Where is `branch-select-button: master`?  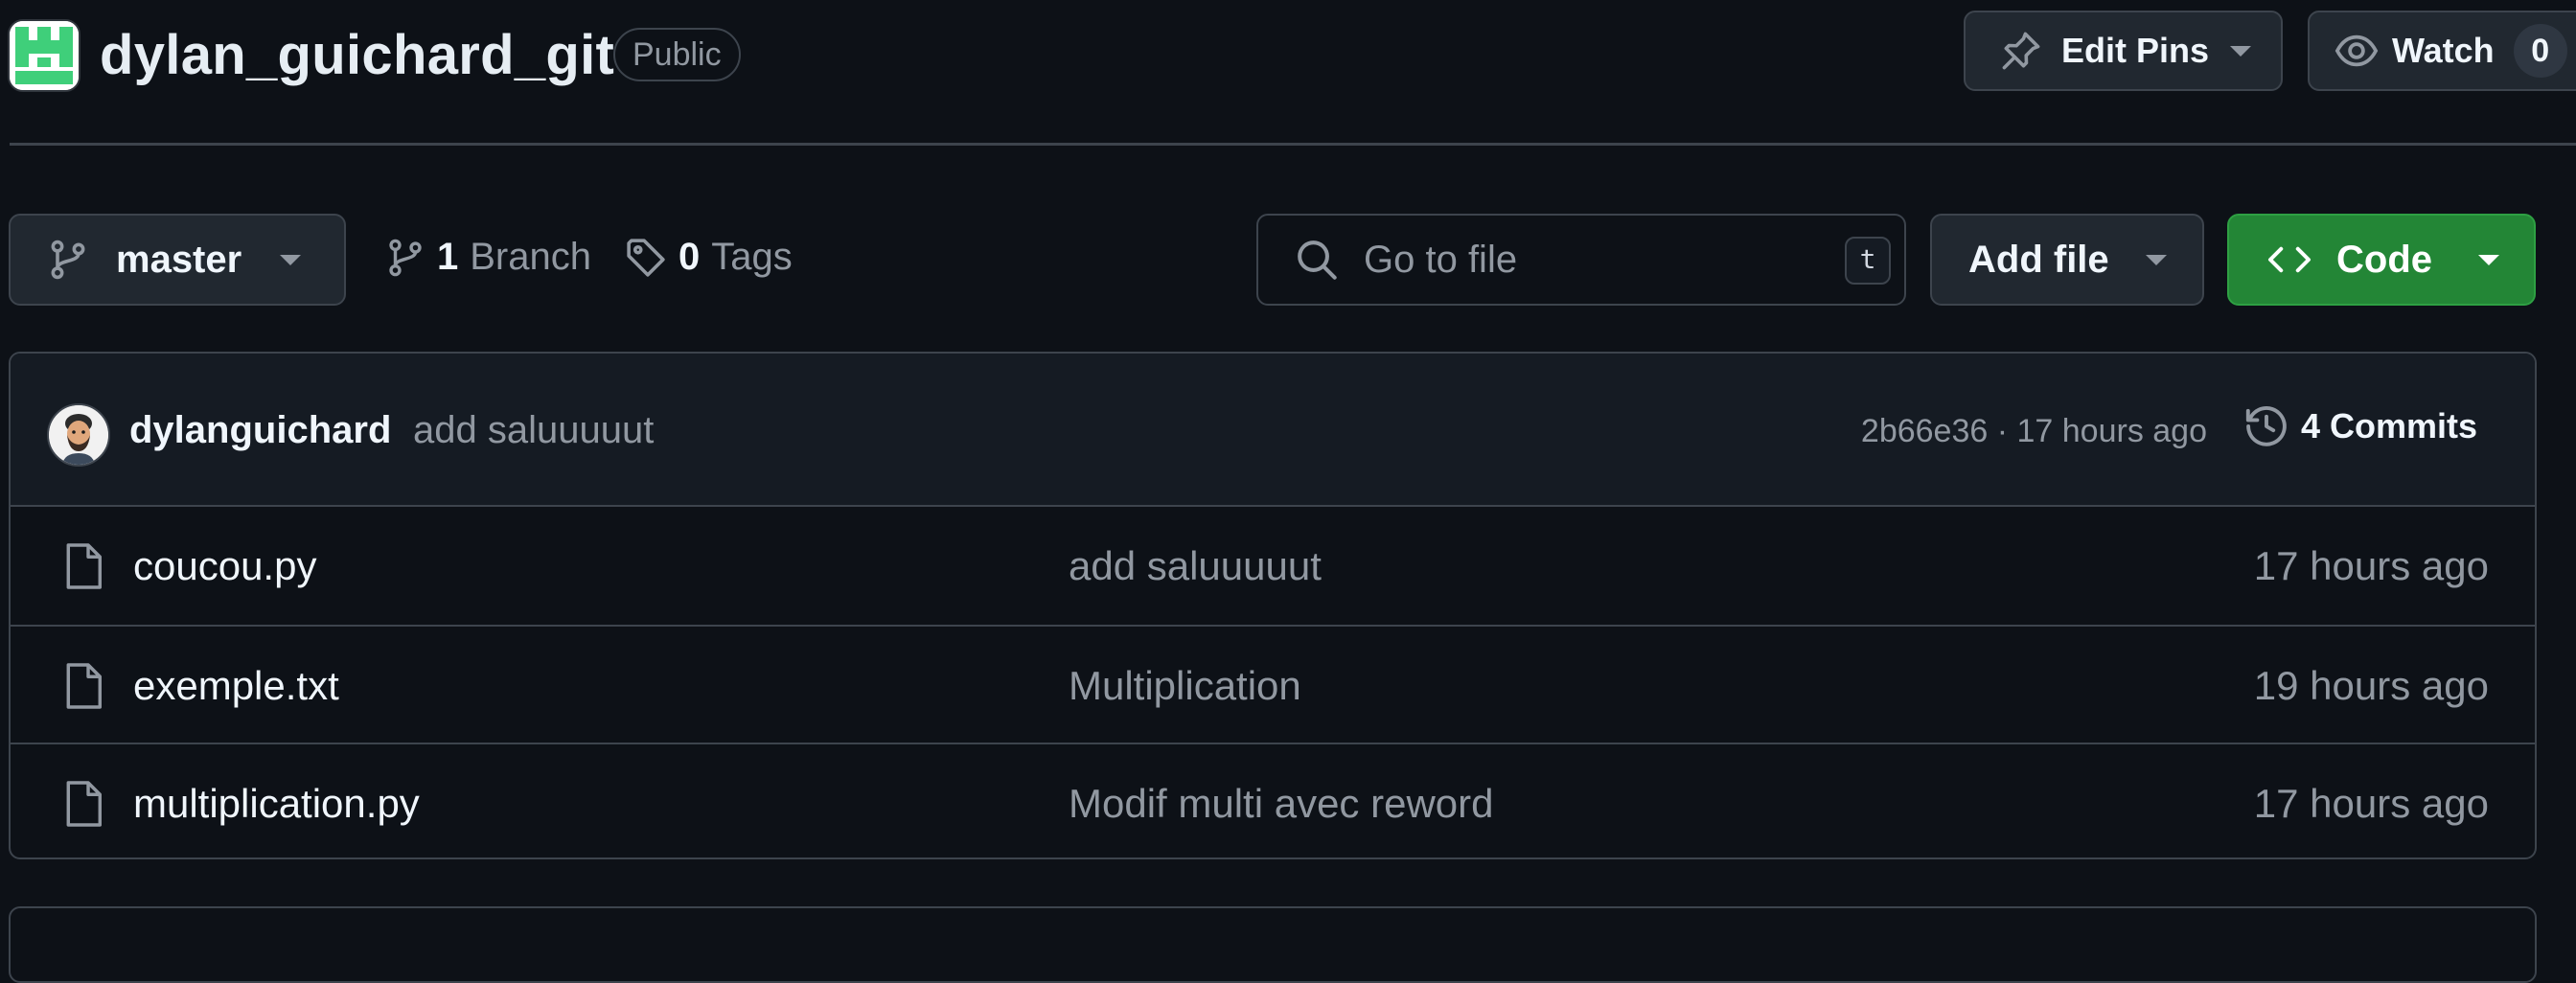 branch-select-button: master is located at coordinates (177, 260).